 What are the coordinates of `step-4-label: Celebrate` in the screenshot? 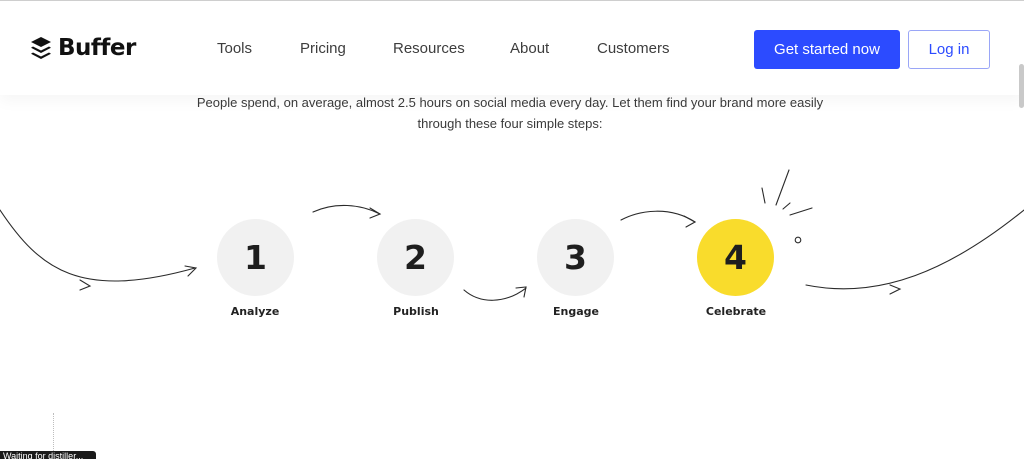 It's located at (736, 311).